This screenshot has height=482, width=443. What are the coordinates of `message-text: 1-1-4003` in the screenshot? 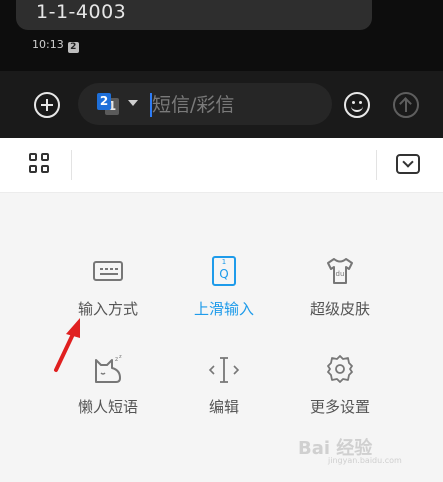 It's located at (81, 12).